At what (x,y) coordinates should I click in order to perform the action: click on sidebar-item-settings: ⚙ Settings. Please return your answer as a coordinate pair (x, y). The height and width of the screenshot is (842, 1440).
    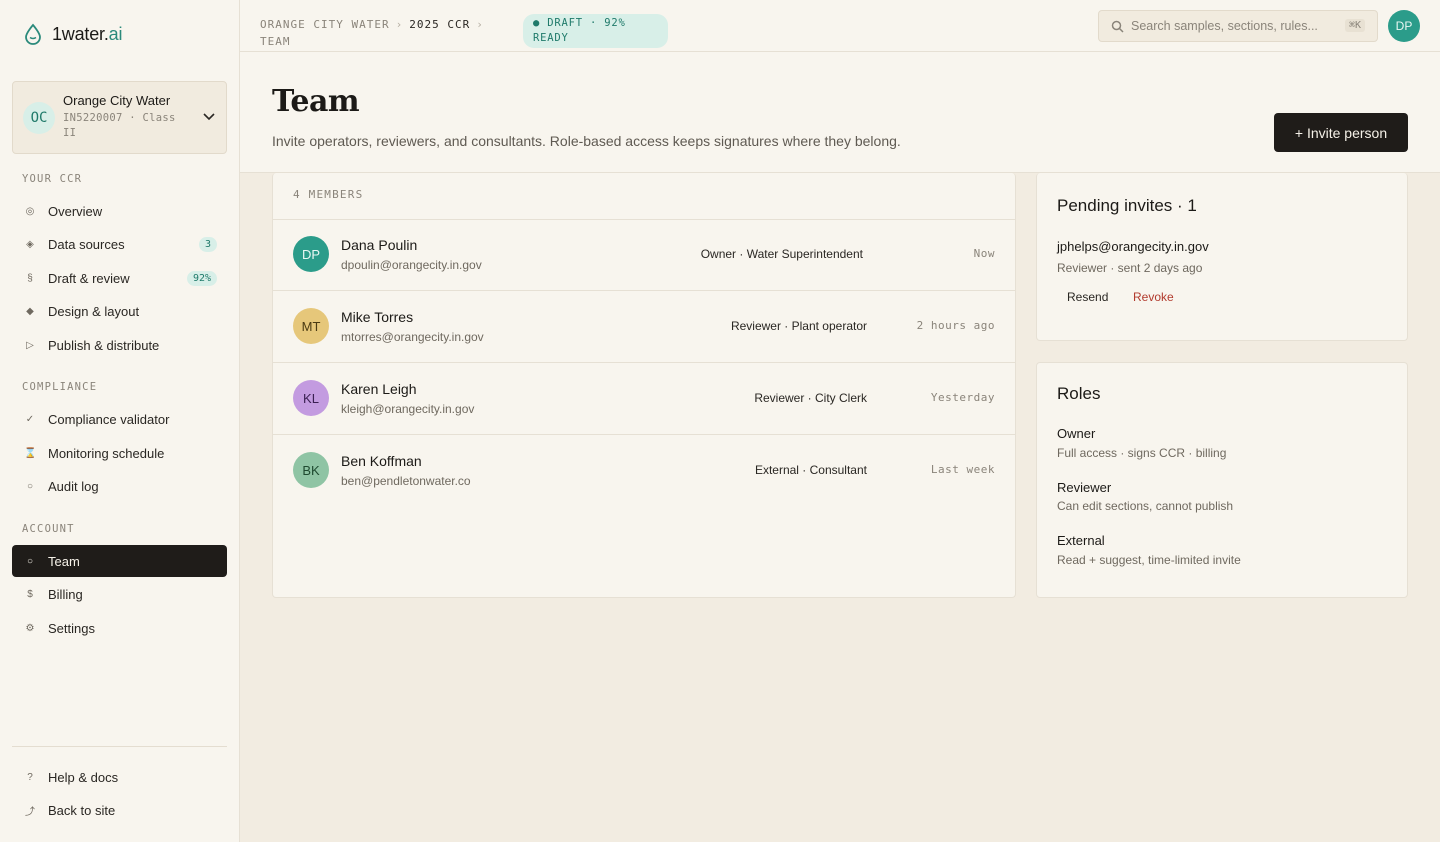
    Looking at the image, I should click on (119, 628).